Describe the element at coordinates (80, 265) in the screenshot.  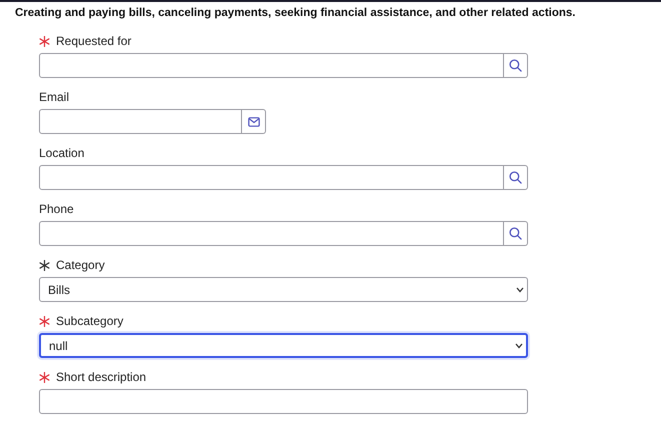
I see `field-label: Category` at that location.